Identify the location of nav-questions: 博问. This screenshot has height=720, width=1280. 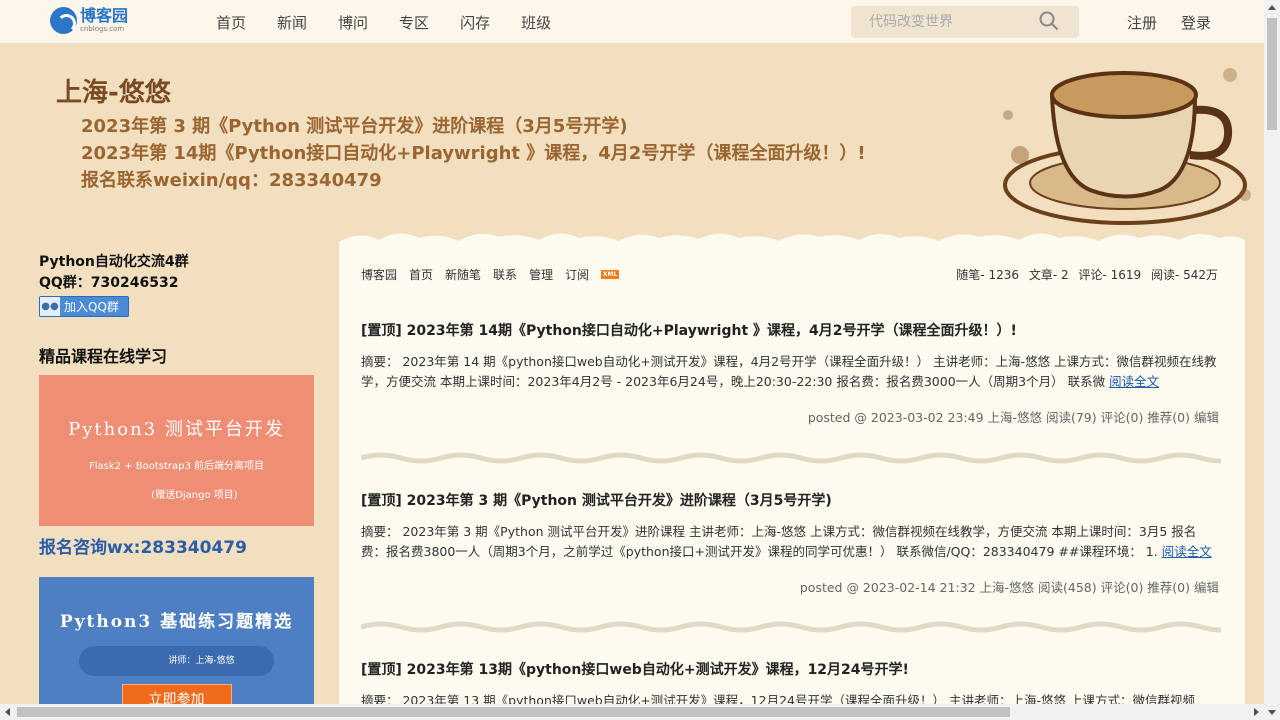
(353, 22).